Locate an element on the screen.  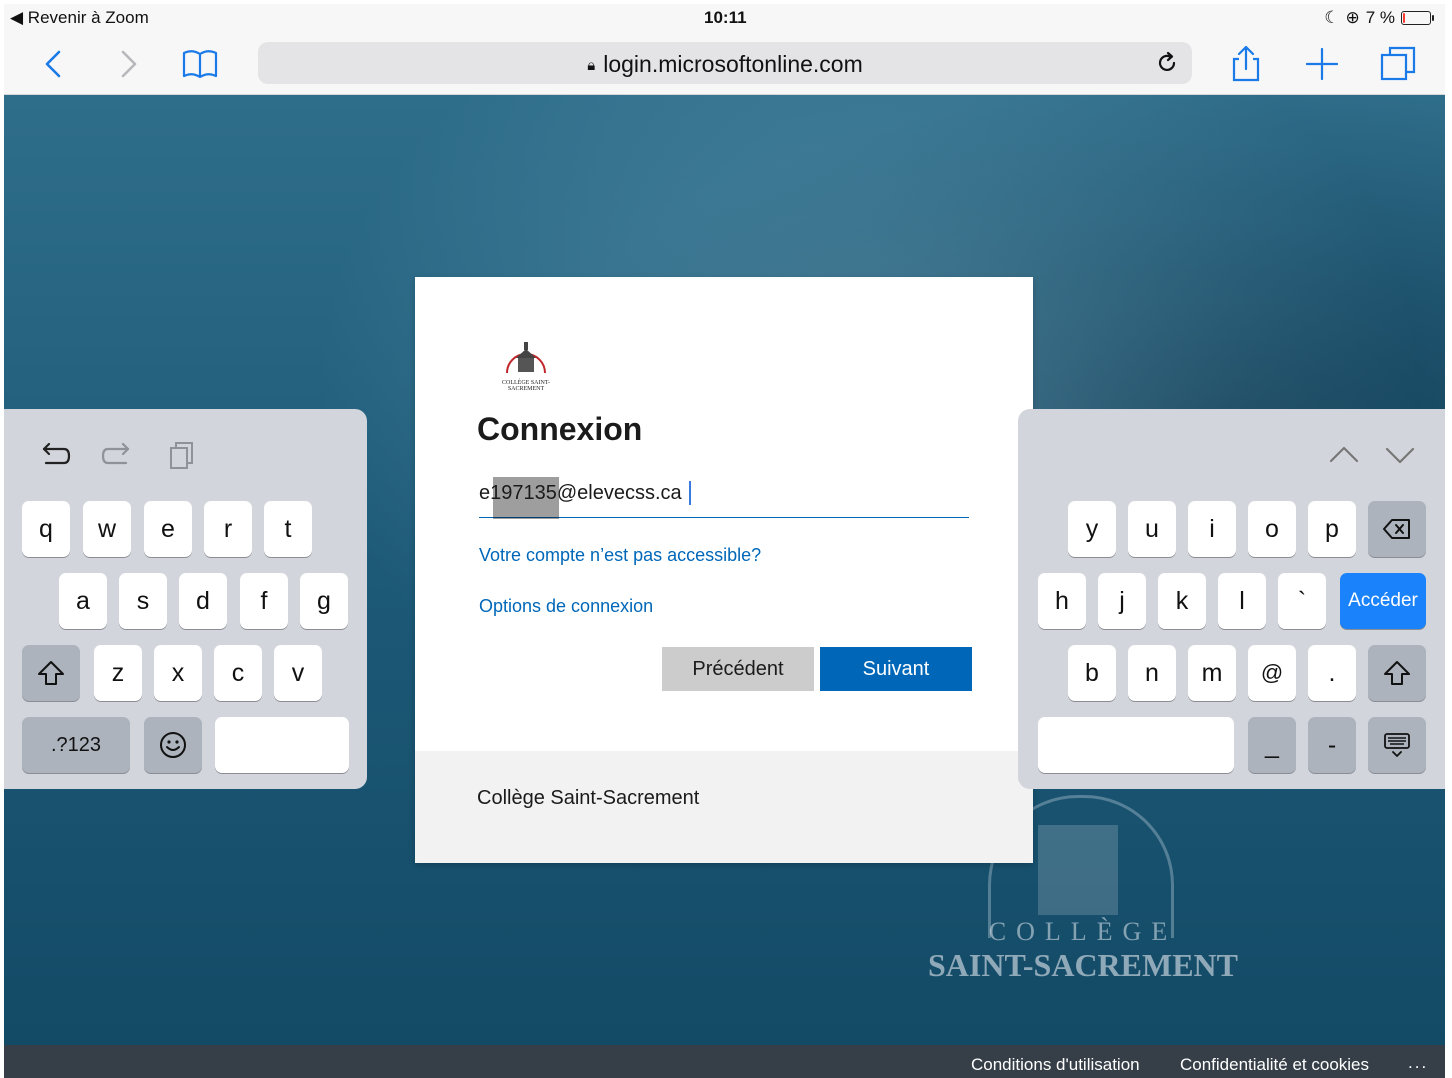
reload-icon is located at coordinates (1167, 63).